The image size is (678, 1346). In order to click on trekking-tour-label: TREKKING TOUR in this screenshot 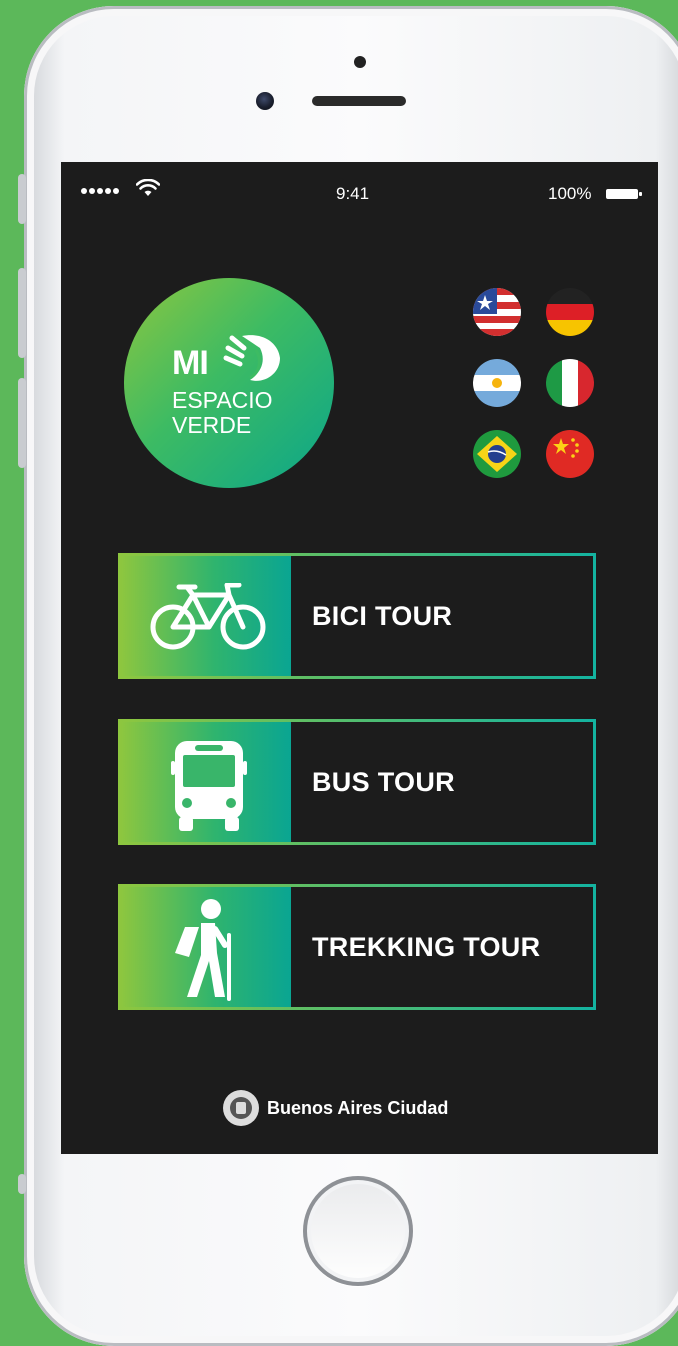, I will do `click(426, 946)`.